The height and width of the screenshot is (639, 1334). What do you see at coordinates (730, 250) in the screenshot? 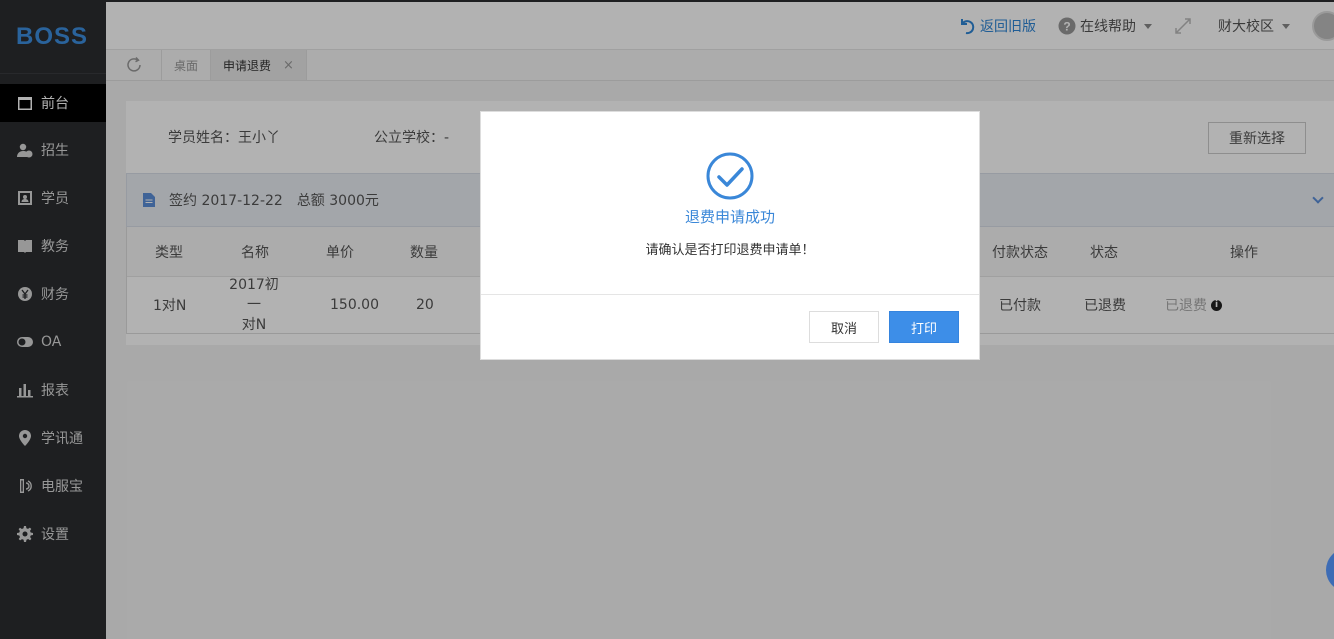
I see `dialog-message: 请确认是否打印退费申请单！` at bounding box center [730, 250].